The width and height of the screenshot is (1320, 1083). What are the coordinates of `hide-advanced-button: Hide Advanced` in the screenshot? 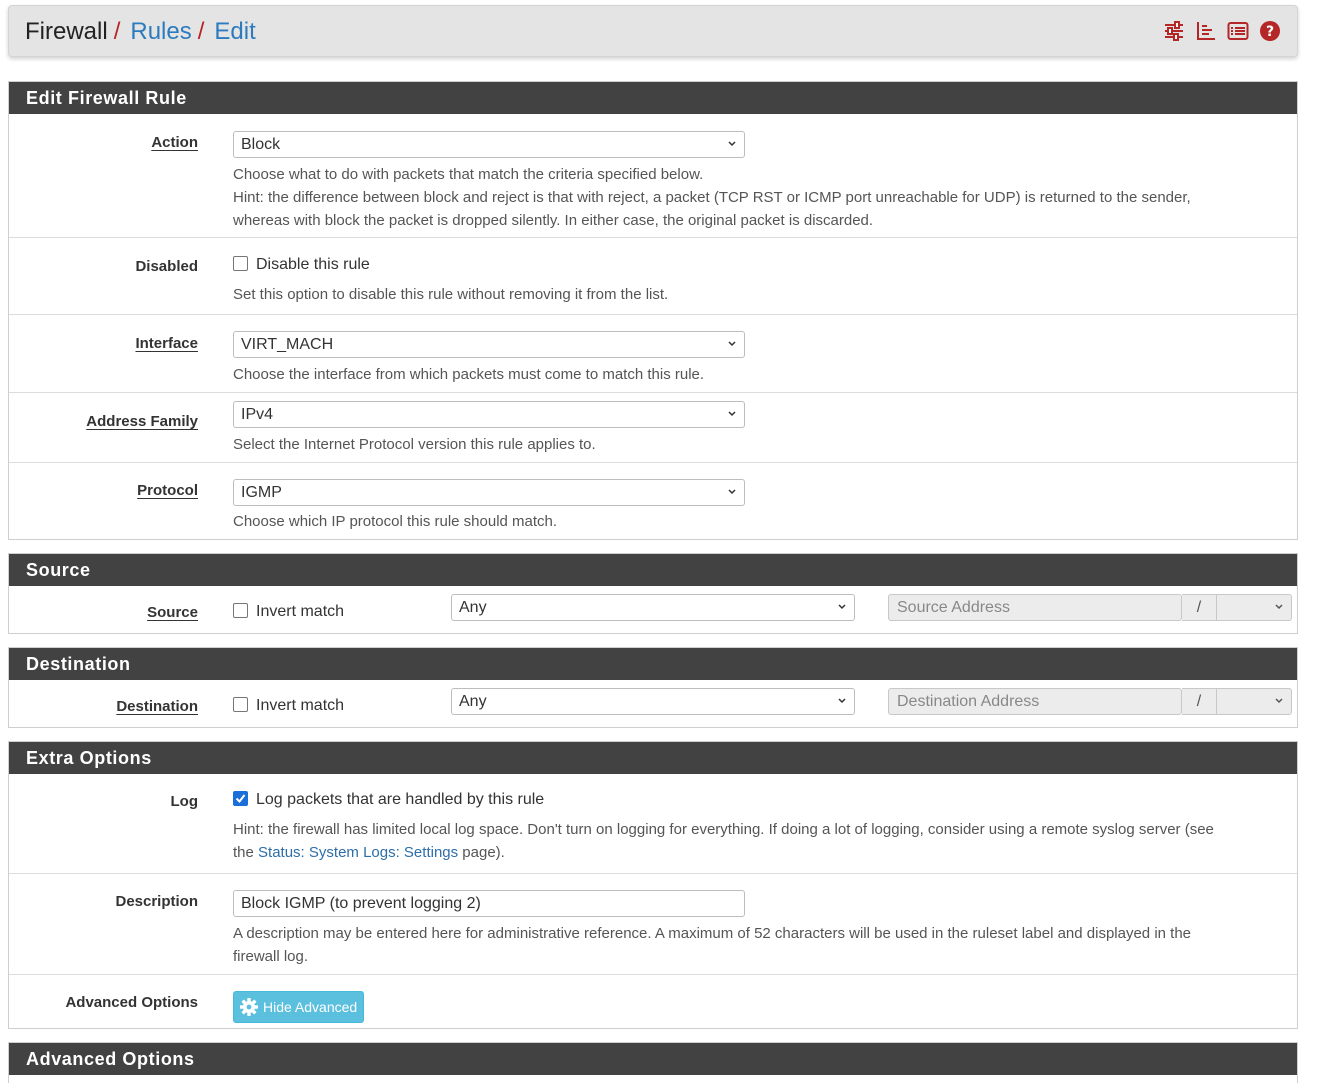 It's located at (299, 1007).